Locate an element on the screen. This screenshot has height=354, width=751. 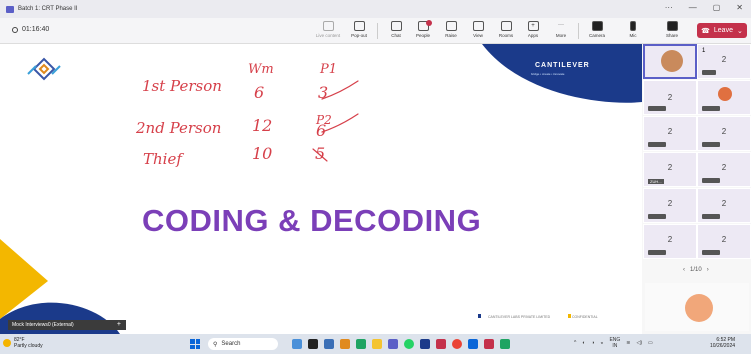
people-button: People is located at coordinates (423, 31).